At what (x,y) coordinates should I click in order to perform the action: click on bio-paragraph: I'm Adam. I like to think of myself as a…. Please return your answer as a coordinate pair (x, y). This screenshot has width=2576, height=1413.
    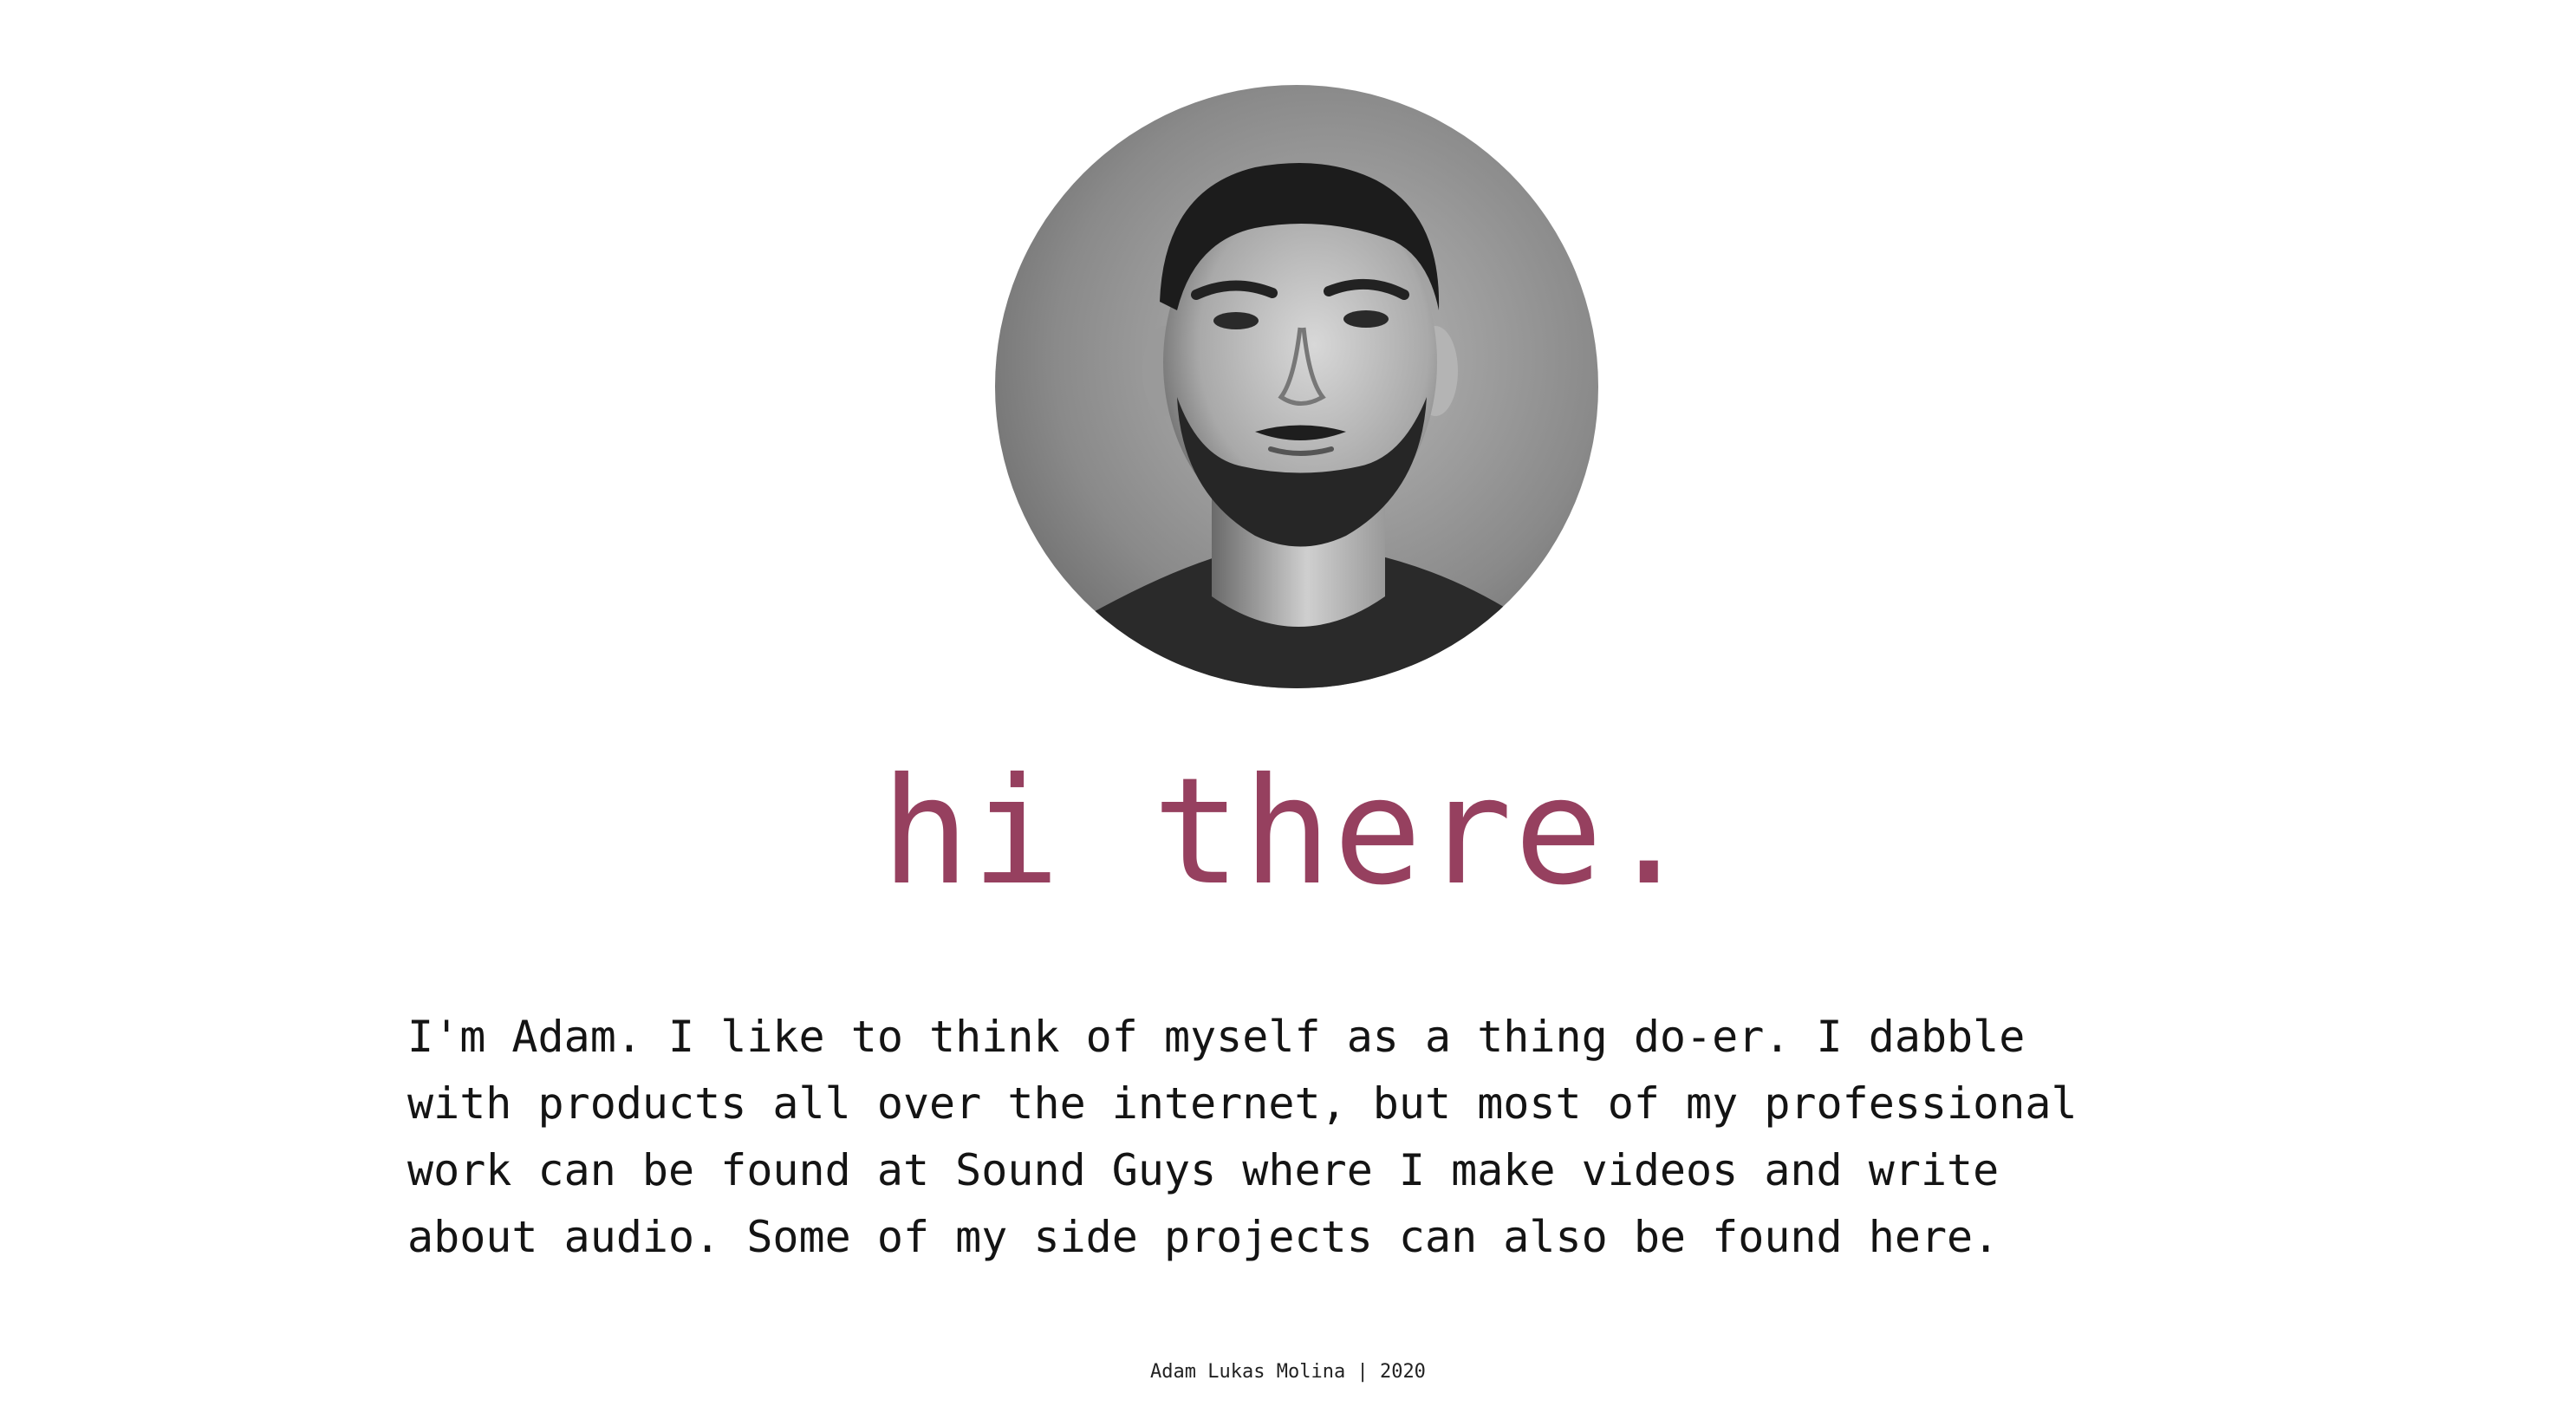
    Looking at the image, I should click on (1308, 1138).